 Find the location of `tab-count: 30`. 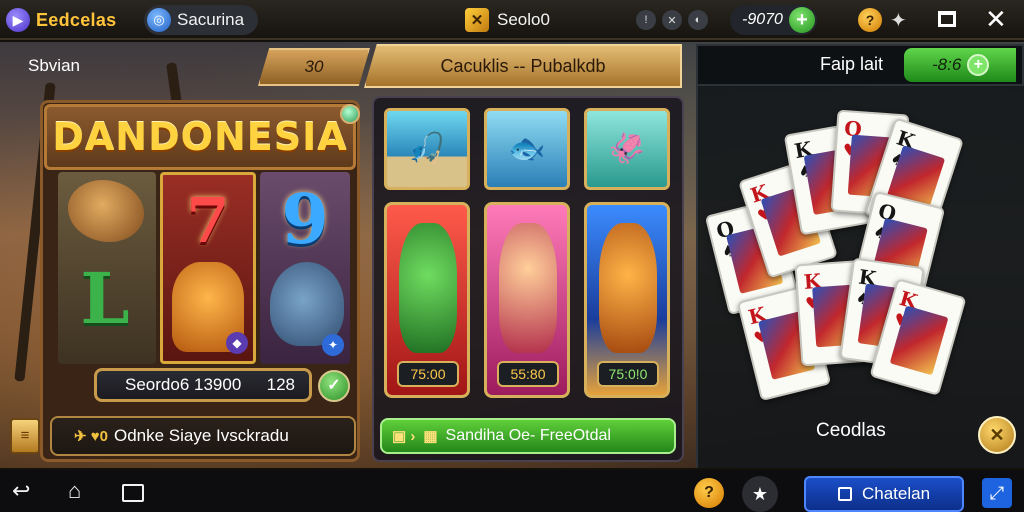

tab-count: 30 is located at coordinates (314, 67).